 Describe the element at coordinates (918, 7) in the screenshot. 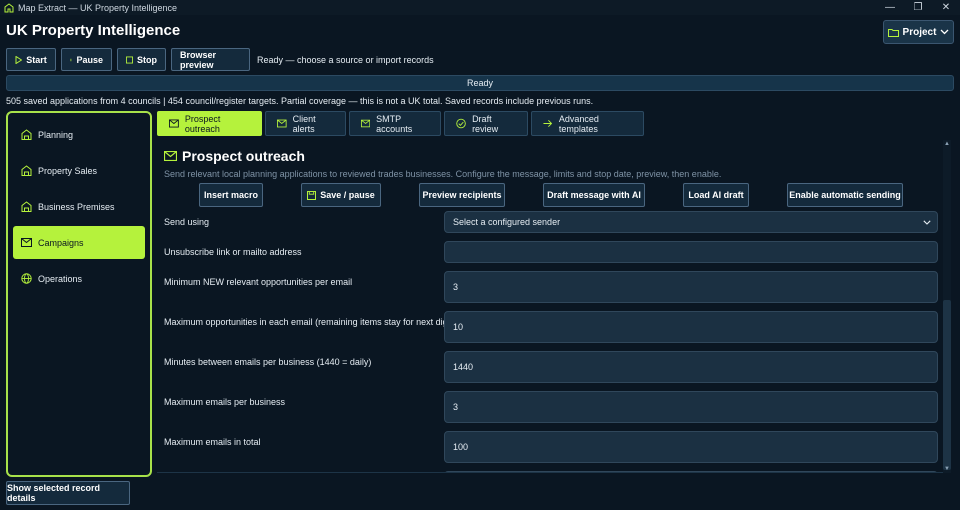

I see `restore-button: ❐` at that location.